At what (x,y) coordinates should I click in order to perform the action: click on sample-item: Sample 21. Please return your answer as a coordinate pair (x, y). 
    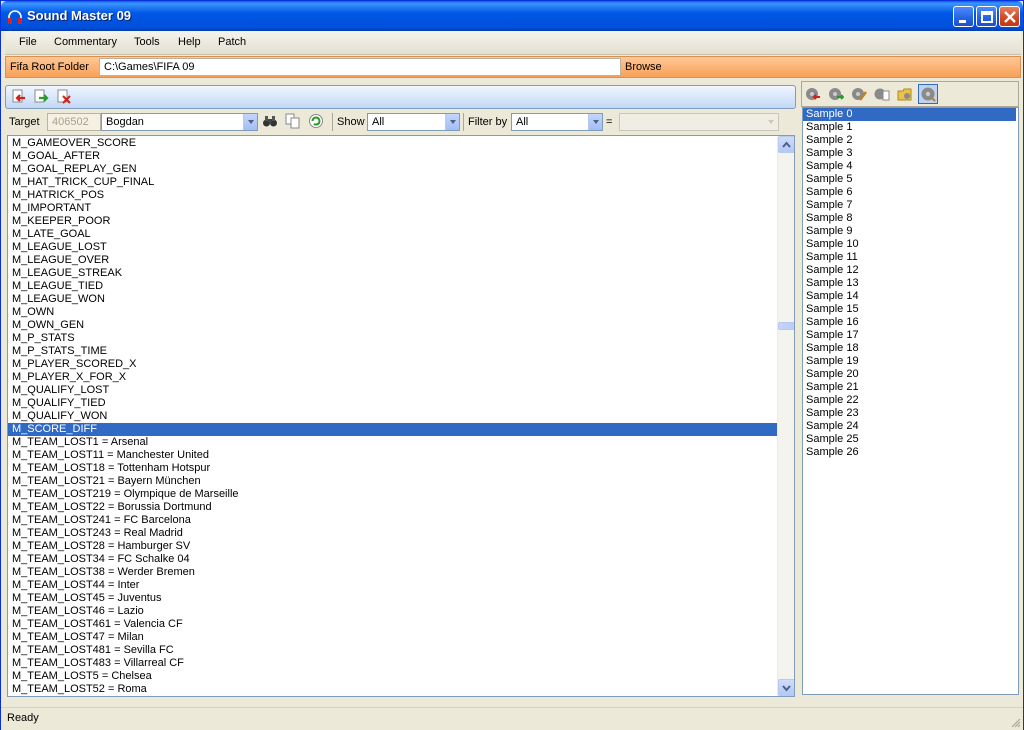
    Looking at the image, I should click on (910, 387).